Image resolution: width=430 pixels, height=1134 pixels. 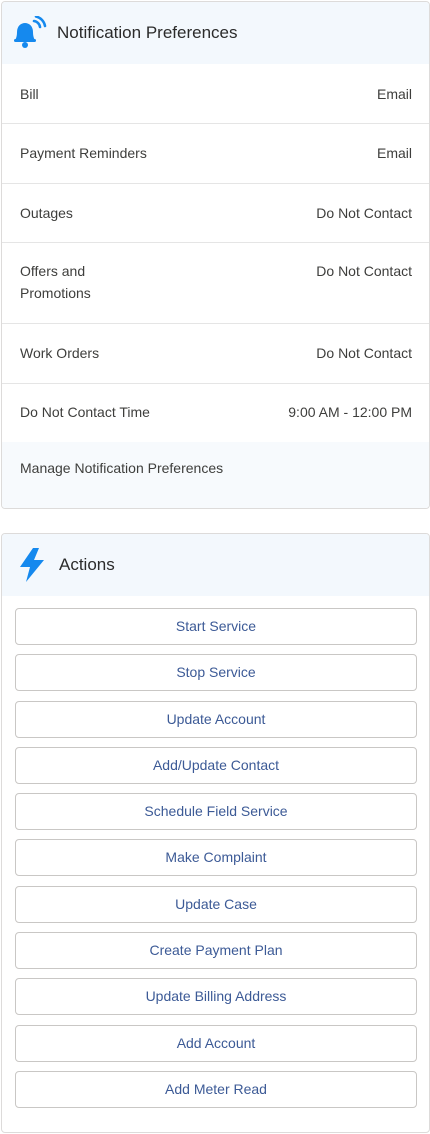 What do you see at coordinates (215, 213) in the screenshot?
I see `pref-row-outages: Outages Do Not Contact` at bounding box center [215, 213].